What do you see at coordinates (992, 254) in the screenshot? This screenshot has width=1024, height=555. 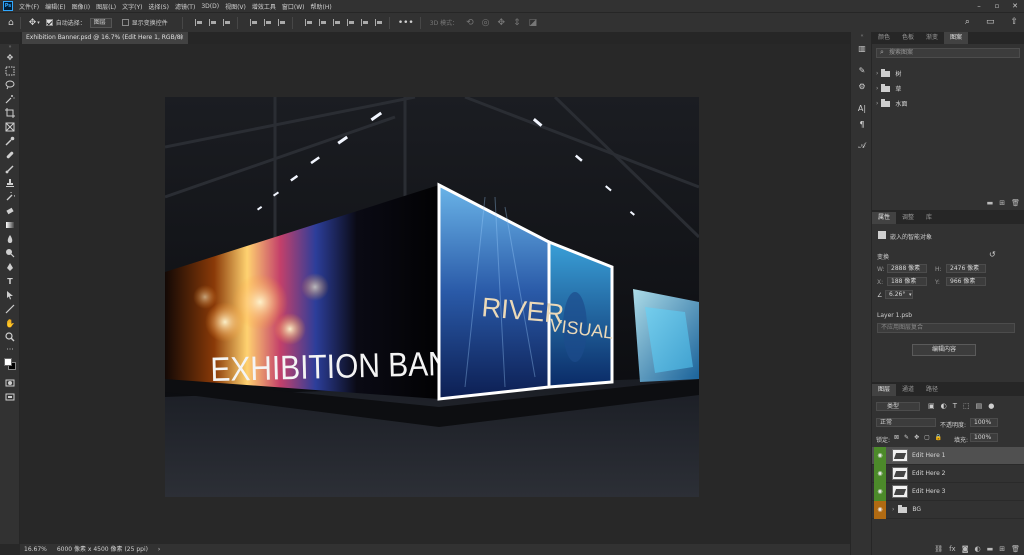 I see `reset-transform-icon: ↺` at bounding box center [992, 254].